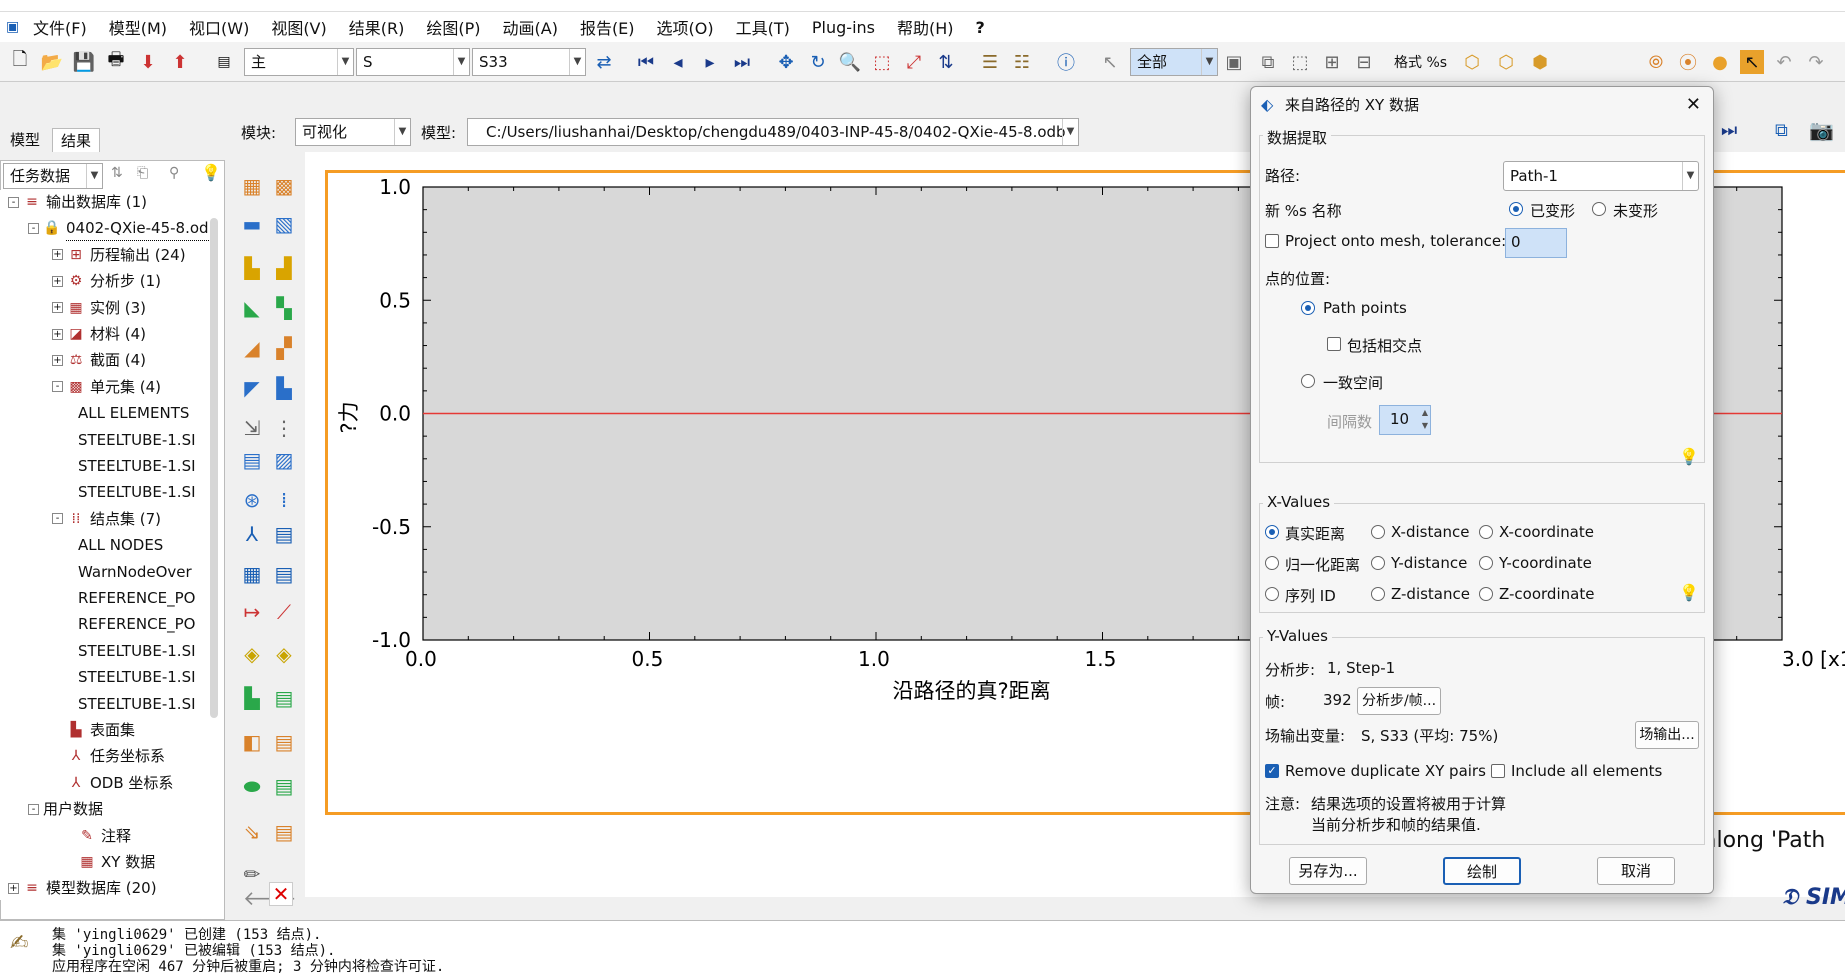  What do you see at coordinates (1486, 532) in the screenshot?
I see `x-coordinate-radio` at bounding box center [1486, 532].